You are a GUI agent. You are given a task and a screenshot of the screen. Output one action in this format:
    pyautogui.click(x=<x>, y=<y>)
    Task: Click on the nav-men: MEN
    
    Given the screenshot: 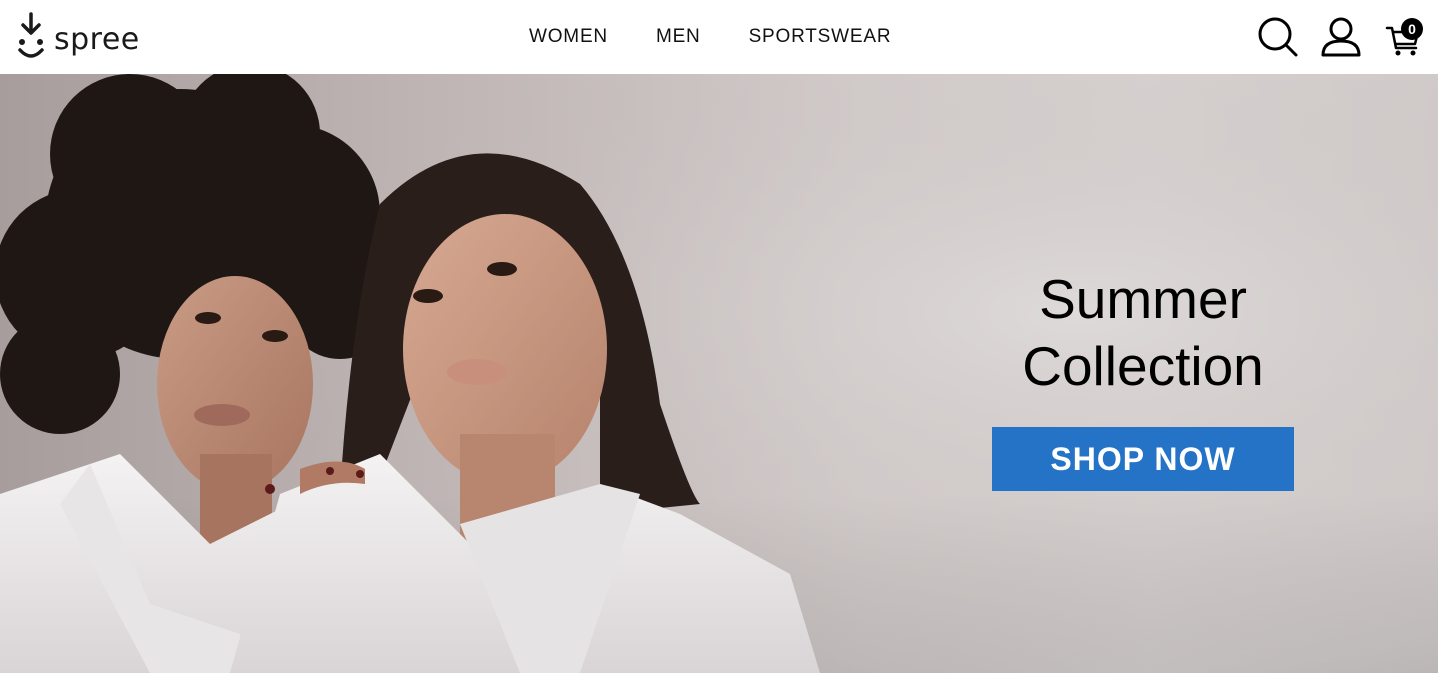 What is the action you would take?
    pyautogui.click(x=678, y=37)
    